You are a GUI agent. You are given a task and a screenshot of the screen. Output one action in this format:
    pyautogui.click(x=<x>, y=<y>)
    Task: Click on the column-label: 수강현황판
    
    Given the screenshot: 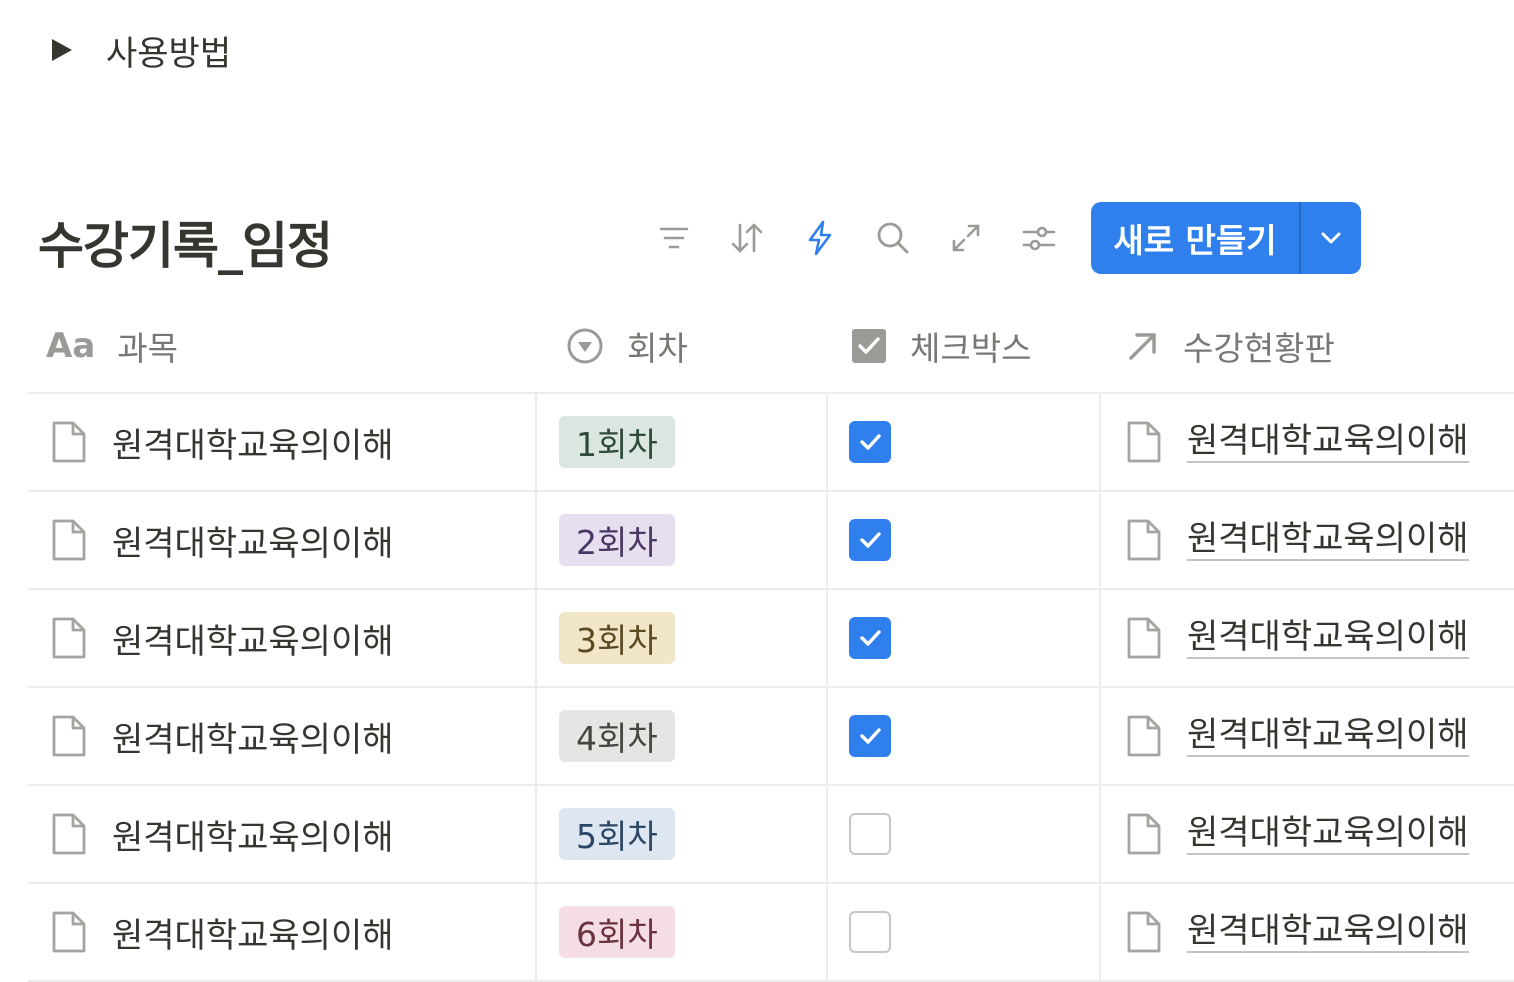 What is the action you would take?
    pyautogui.click(x=1259, y=348)
    